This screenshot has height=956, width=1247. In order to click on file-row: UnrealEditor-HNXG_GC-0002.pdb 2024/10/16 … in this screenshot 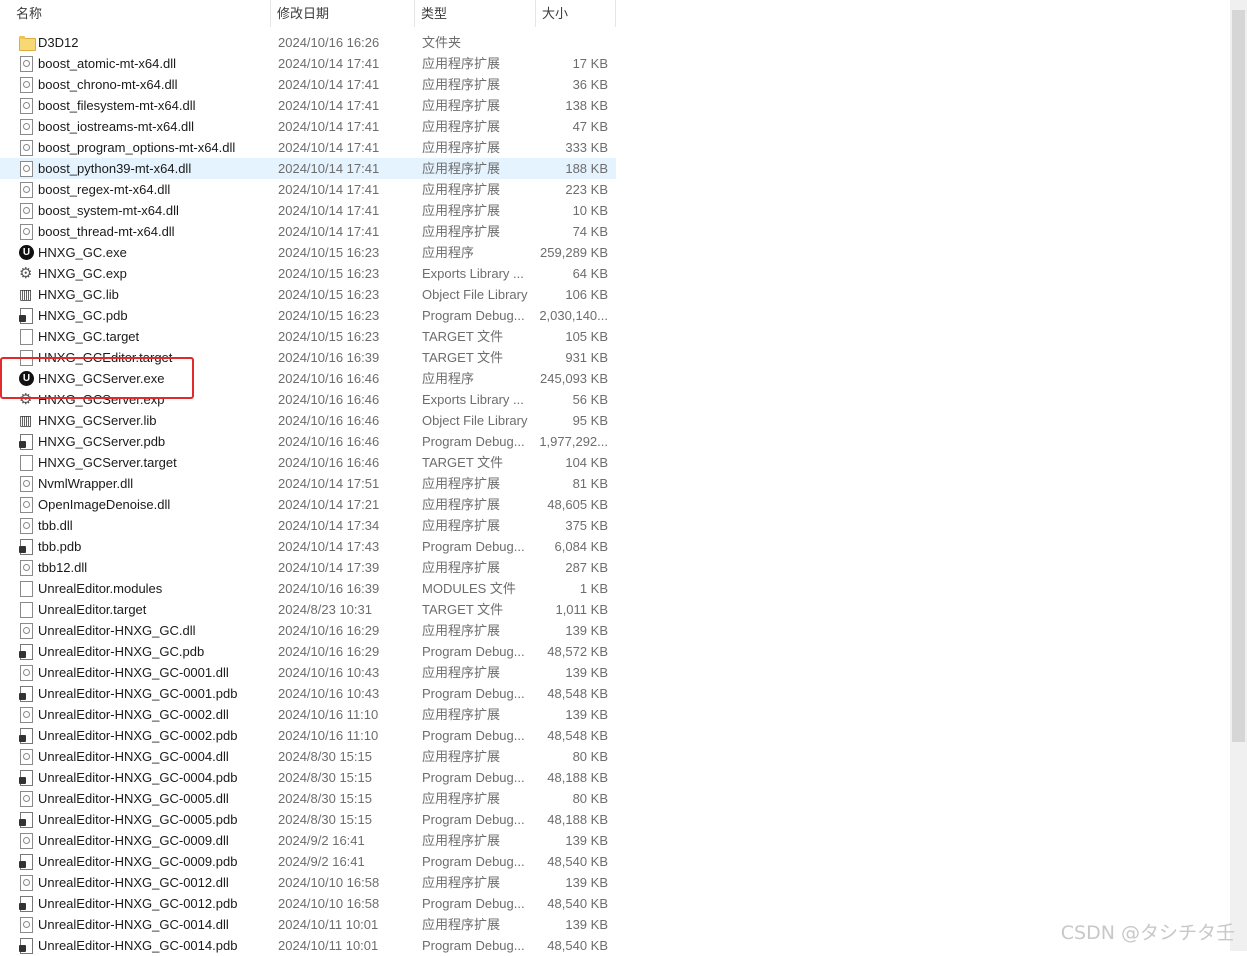, I will do `click(308, 735)`.